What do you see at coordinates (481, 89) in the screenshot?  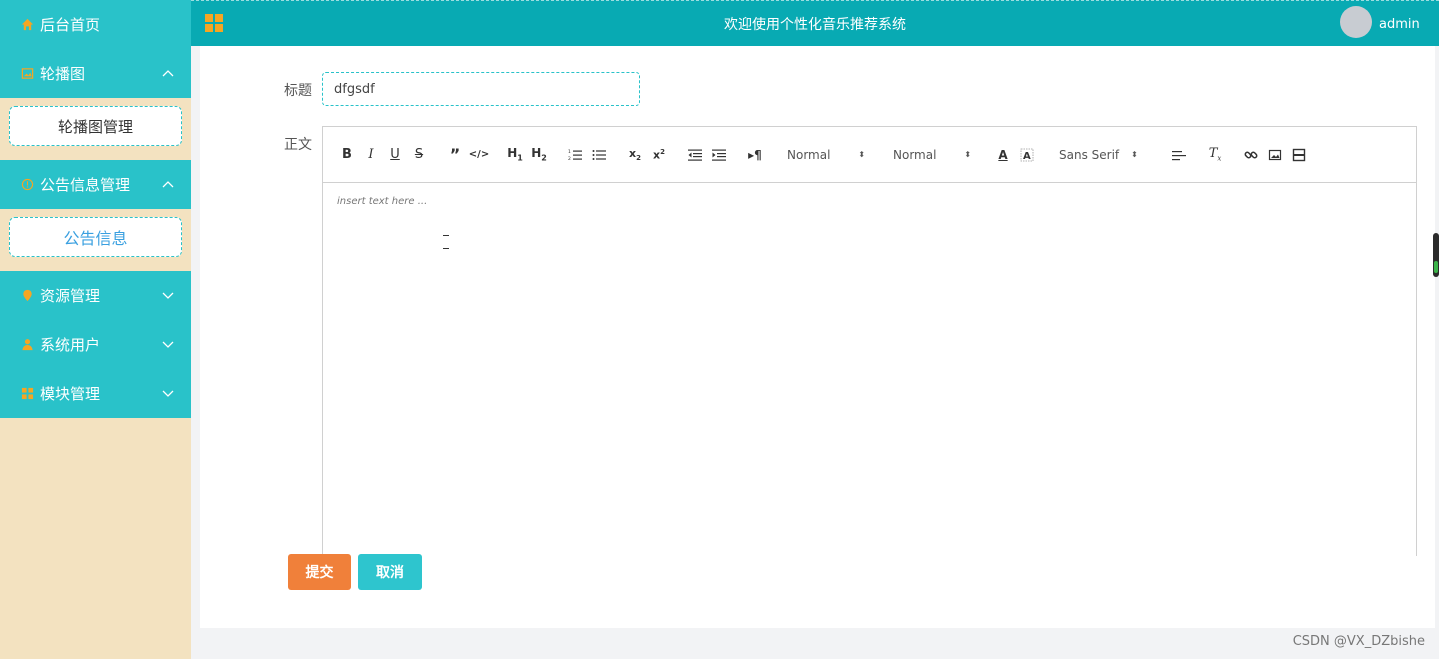 I see `title-input` at bounding box center [481, 89].